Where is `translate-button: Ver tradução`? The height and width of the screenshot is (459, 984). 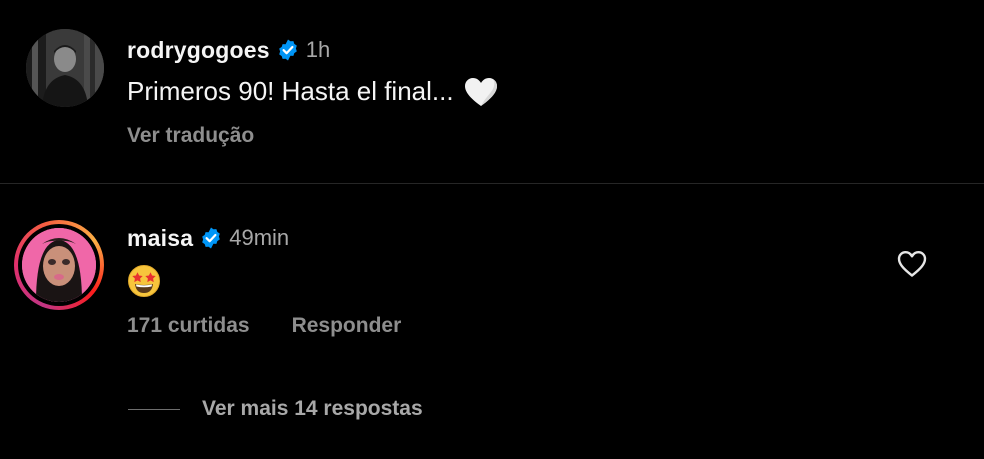
translate-button: Ver tradução is located at coordinates (190, 136).